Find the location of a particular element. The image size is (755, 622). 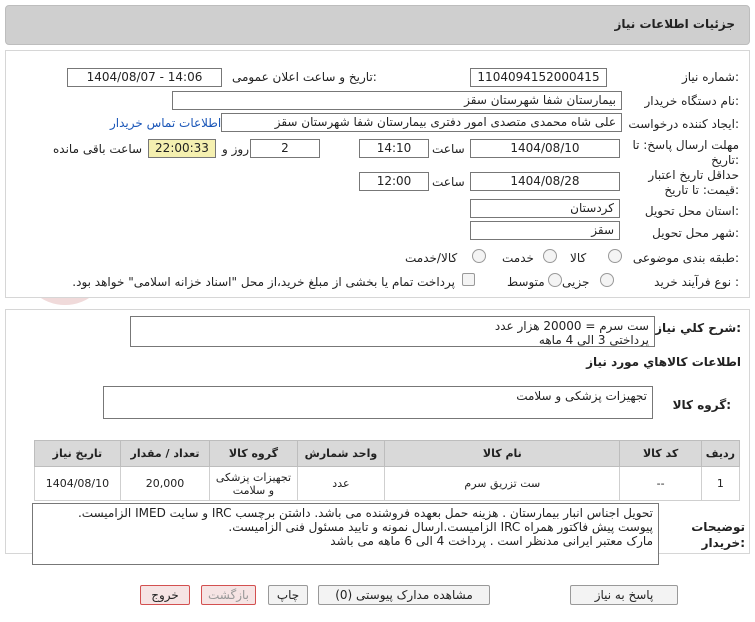

cell-need-date: 1404/08/10 is located at coordinates (77, 483).